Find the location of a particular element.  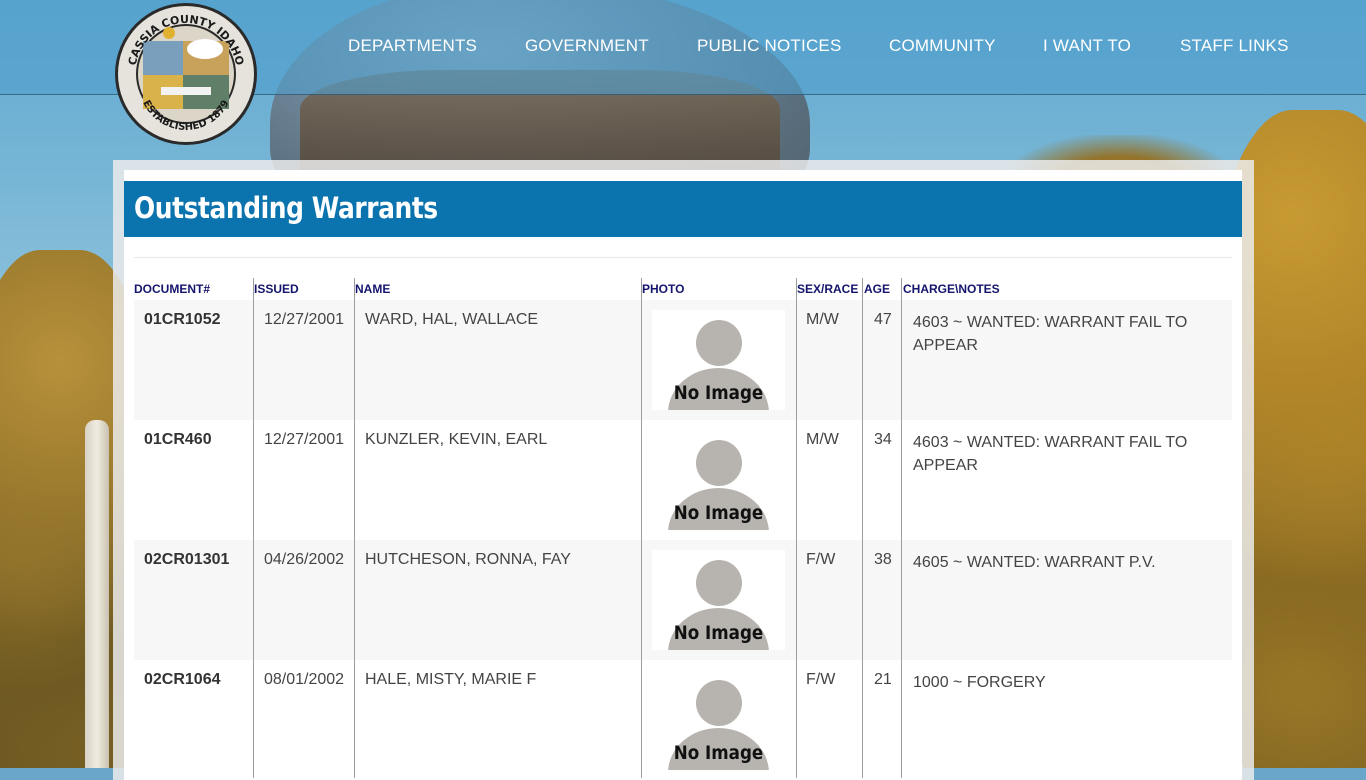

charge-notes: 4605 ~ WANTED: WARRANT P.V. is located at coordinates (1034, 562).